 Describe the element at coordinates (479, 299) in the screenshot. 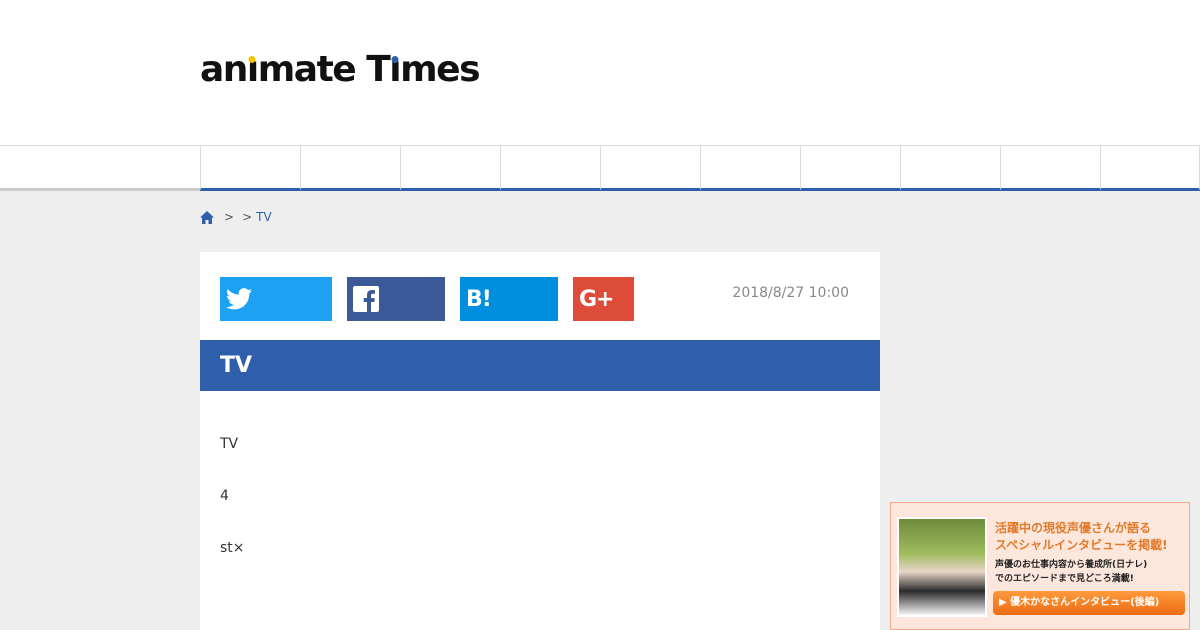

I see `hatena-bookmark-icon: B!` at that location.